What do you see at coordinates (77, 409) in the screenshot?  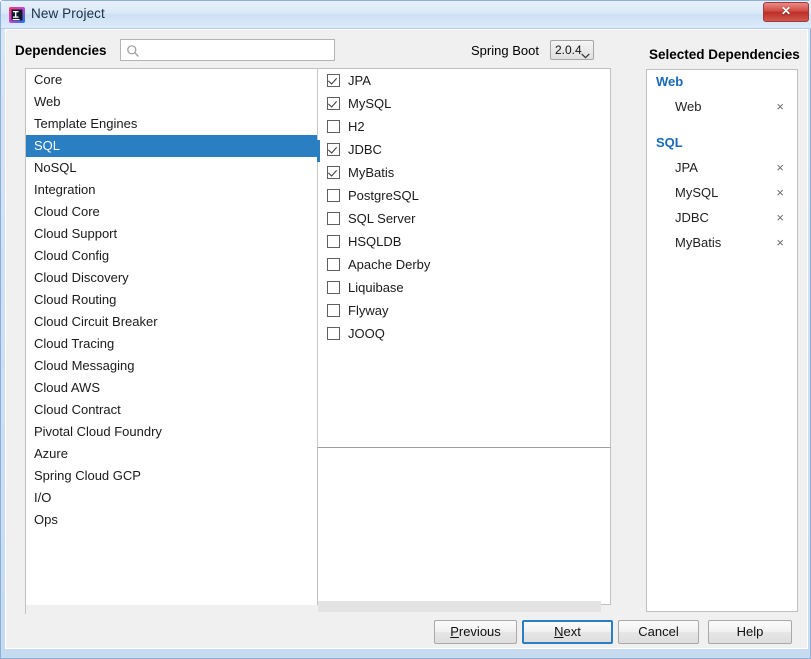 I see `category-item-label: Cloud Contract` at bounding box center [77, 409].